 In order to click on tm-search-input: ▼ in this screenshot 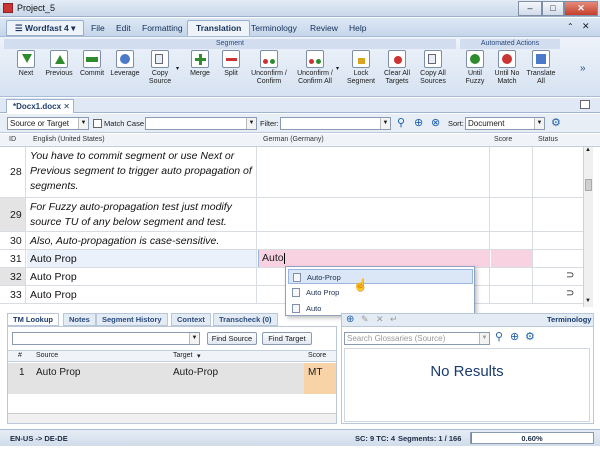, I will do `click(106, 338)`.